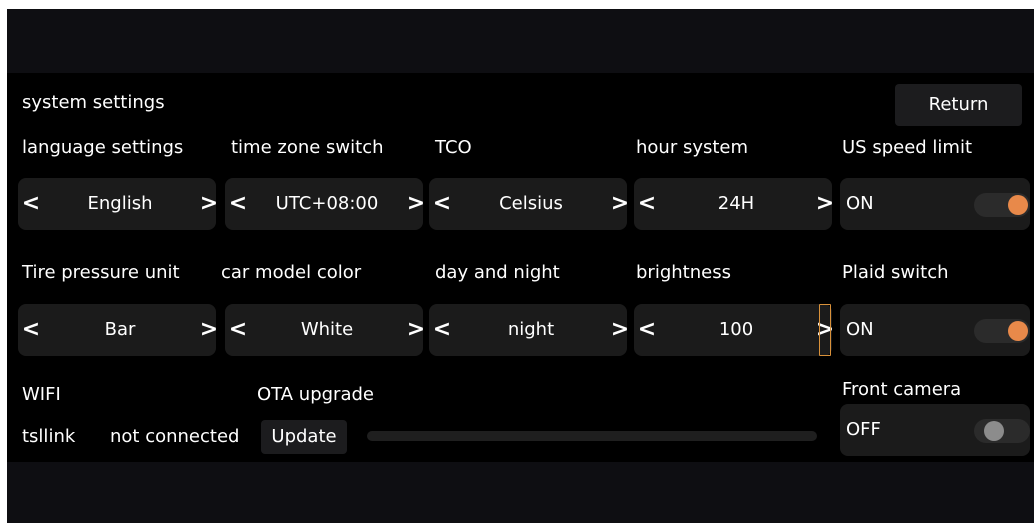 The height and width of the screenshot is (523, 1034). I want to click on car-model-color-label: car model color, so click(291, 272).